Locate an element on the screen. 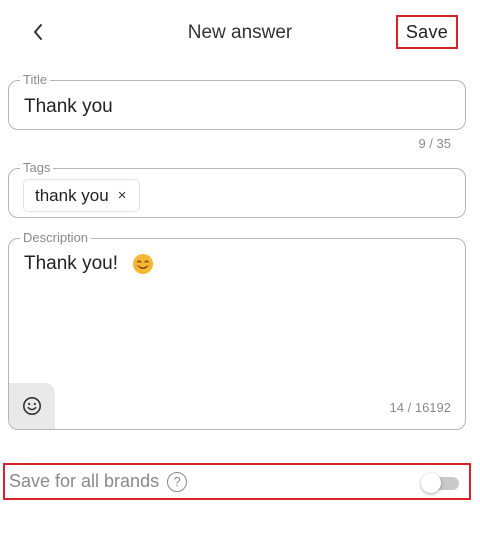 Image resolution: width=480 pixels, height=550 pixels. description-text: Thank you! is located at coordinates (71, 263).